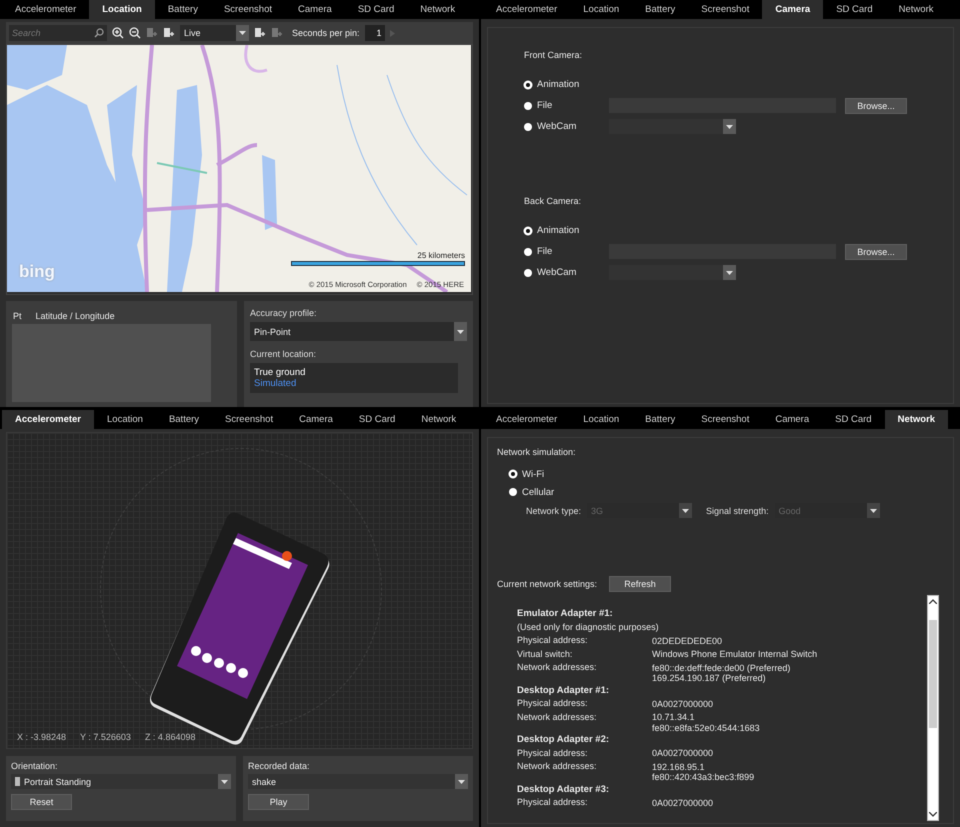 Image resolution: width=960 pixels, height=827 pixels. Describe the element at coordinates (553, 201) in the screenshot. I see `section-title: Back Camera:` at that location.